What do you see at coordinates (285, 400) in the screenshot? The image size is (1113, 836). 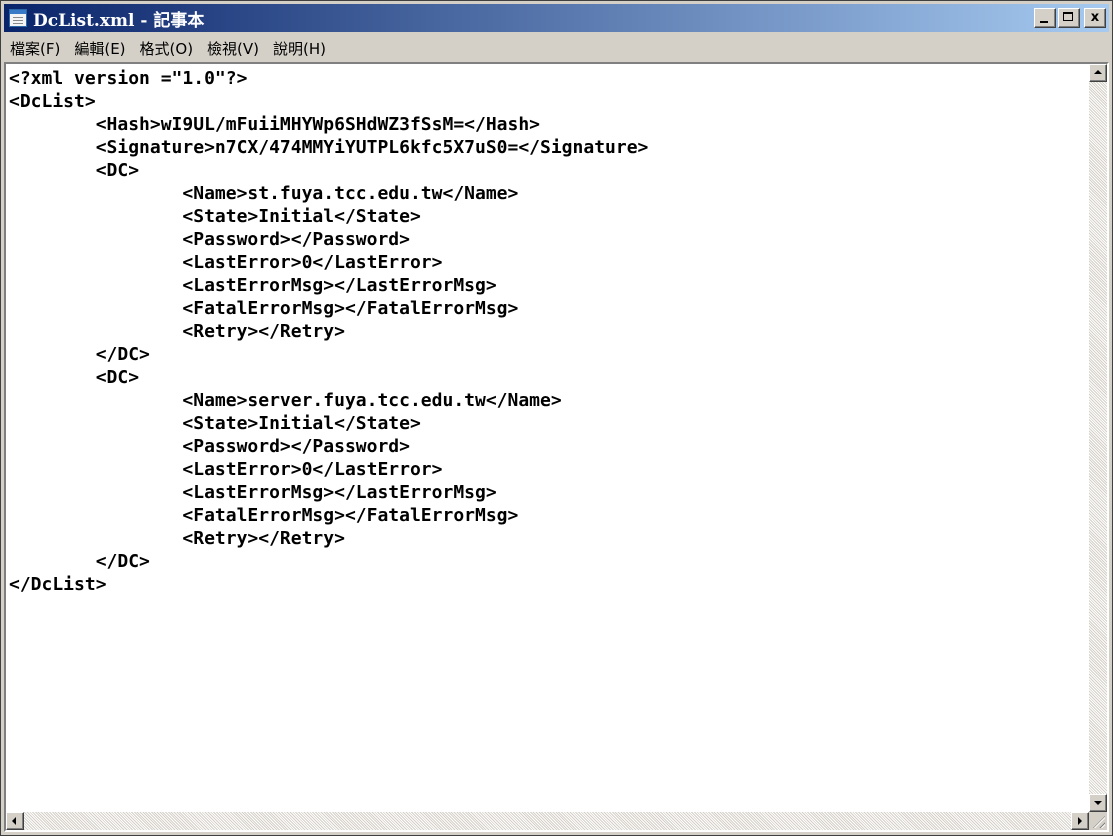 I see `text-line: <Name>server.fuya.tcc.edu.tw</Name>` at bounding box center [285, 400].